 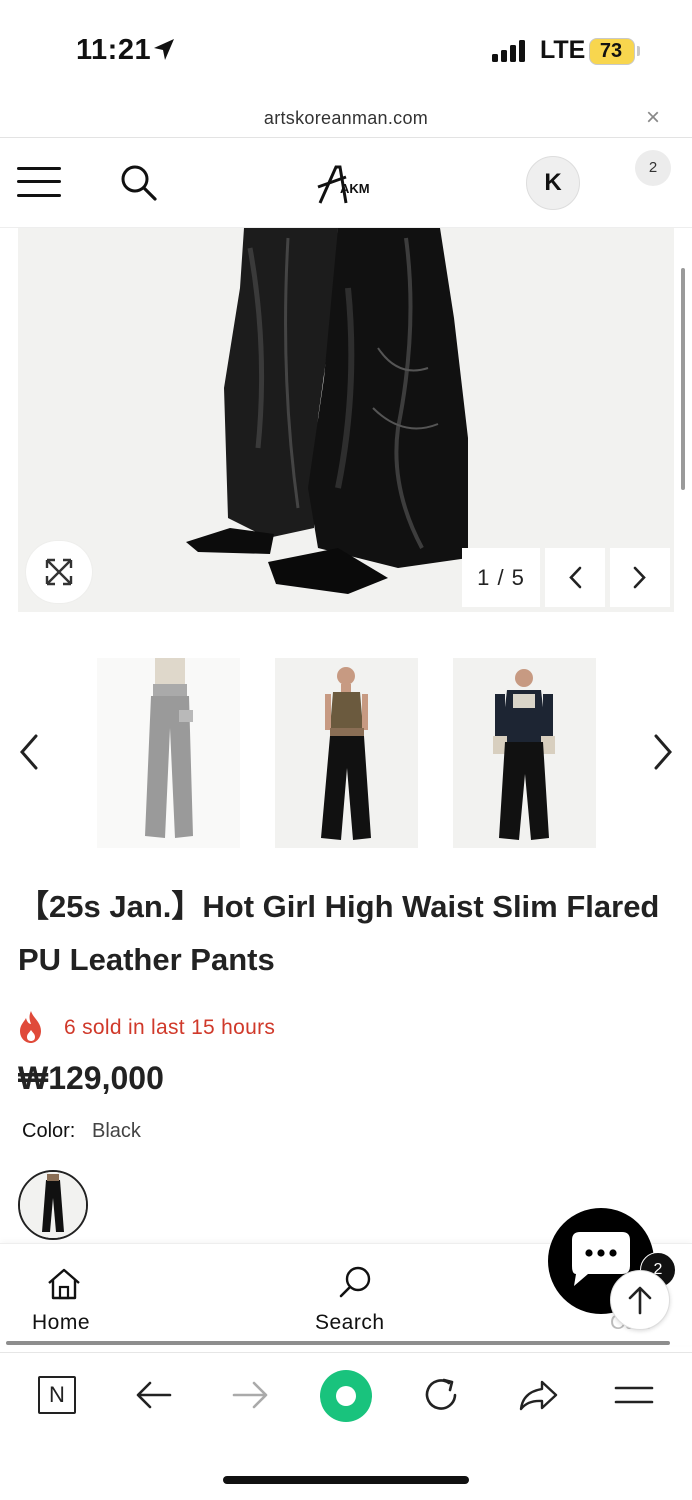 I want to click on forward-arrow-icon, so click(x=250, y=1395).